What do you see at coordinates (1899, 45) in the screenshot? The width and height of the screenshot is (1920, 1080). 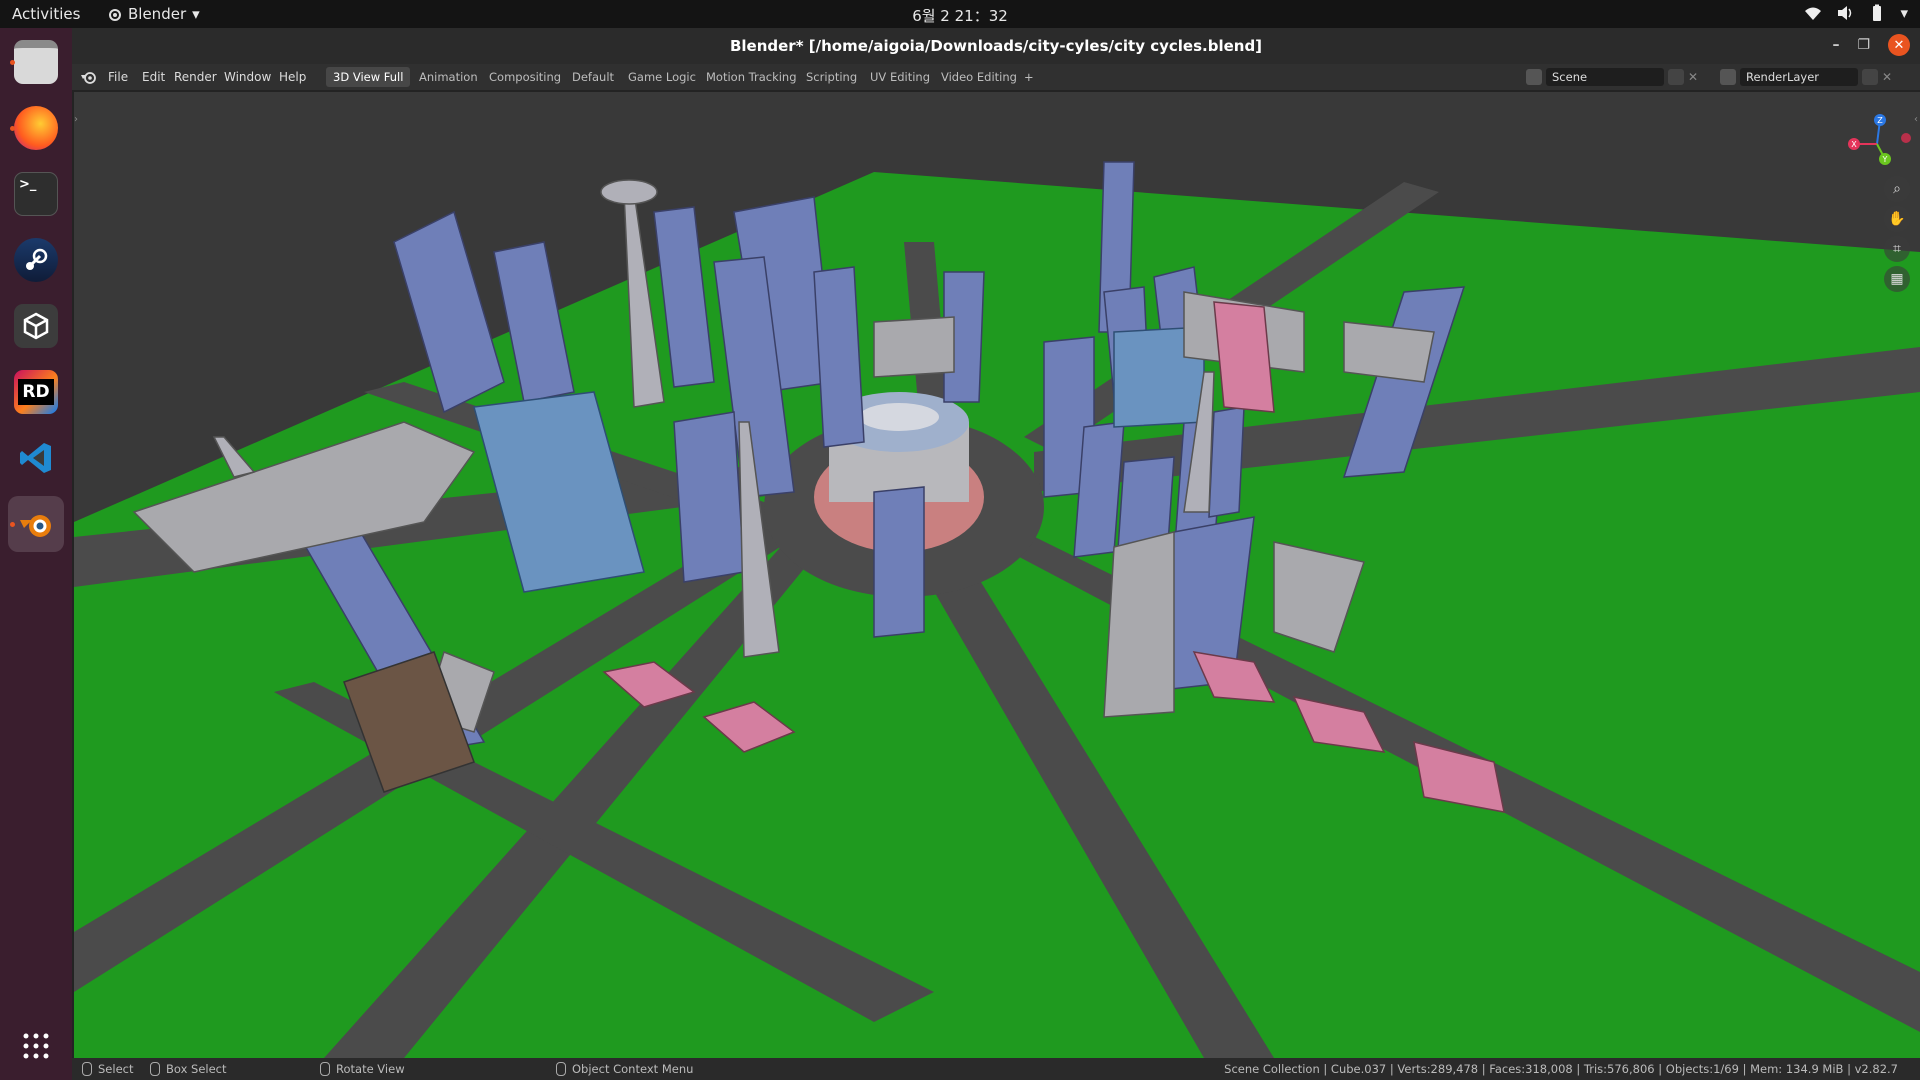 I see `close-icon: ✕` at bounding box center [1899, 45].